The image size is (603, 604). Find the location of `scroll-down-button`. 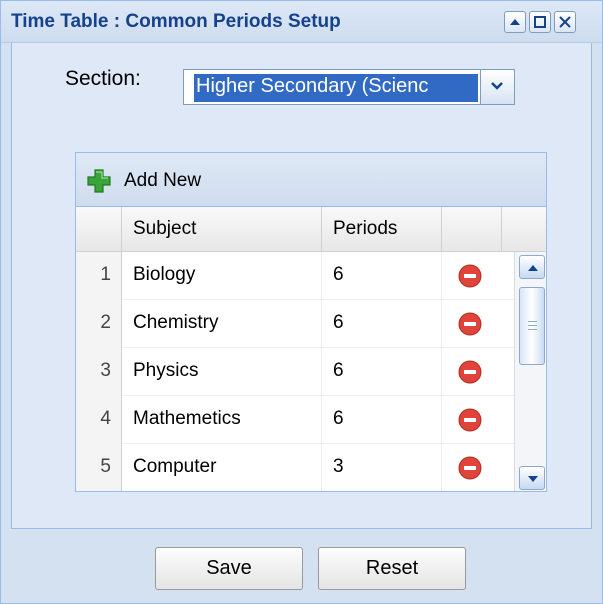

scroll-down-button is located at coordinates (532, 478).